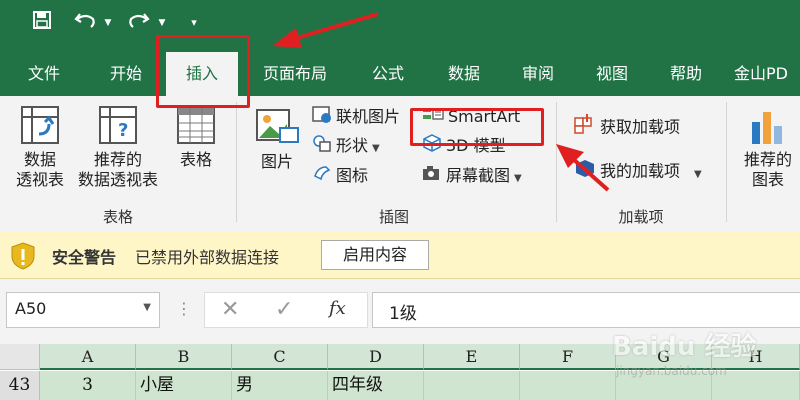 This screenshot has height=400, width=800. What do you see at coordinates (287, 38) in the screenshot?
I see `arrow-to-insert-tab-head` at bounding box center [287, 38].